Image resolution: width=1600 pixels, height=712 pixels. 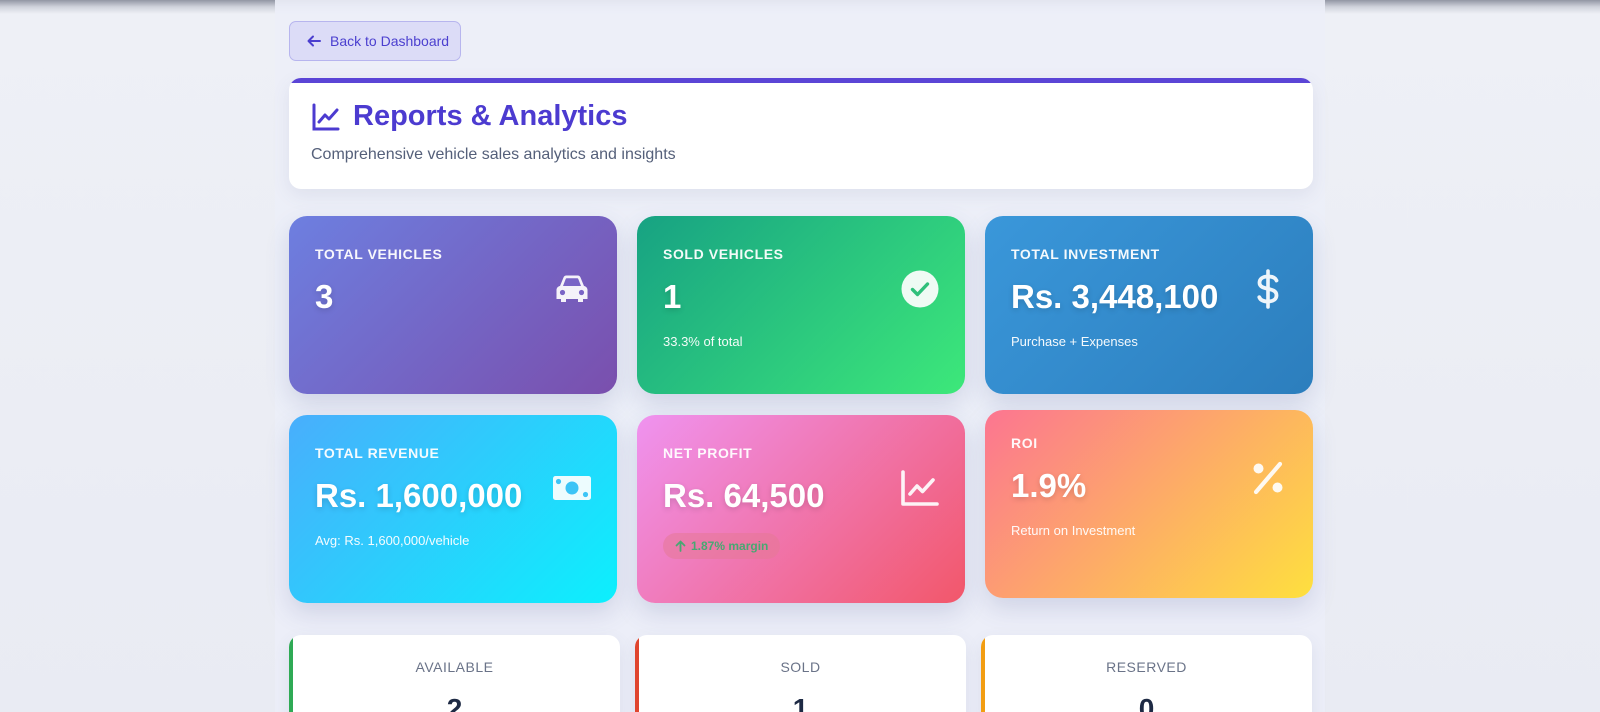 What do you see at coordinates (1146, 702) in the screenshot?
I see `status-count: 0` at bounding box center [1146, 702].